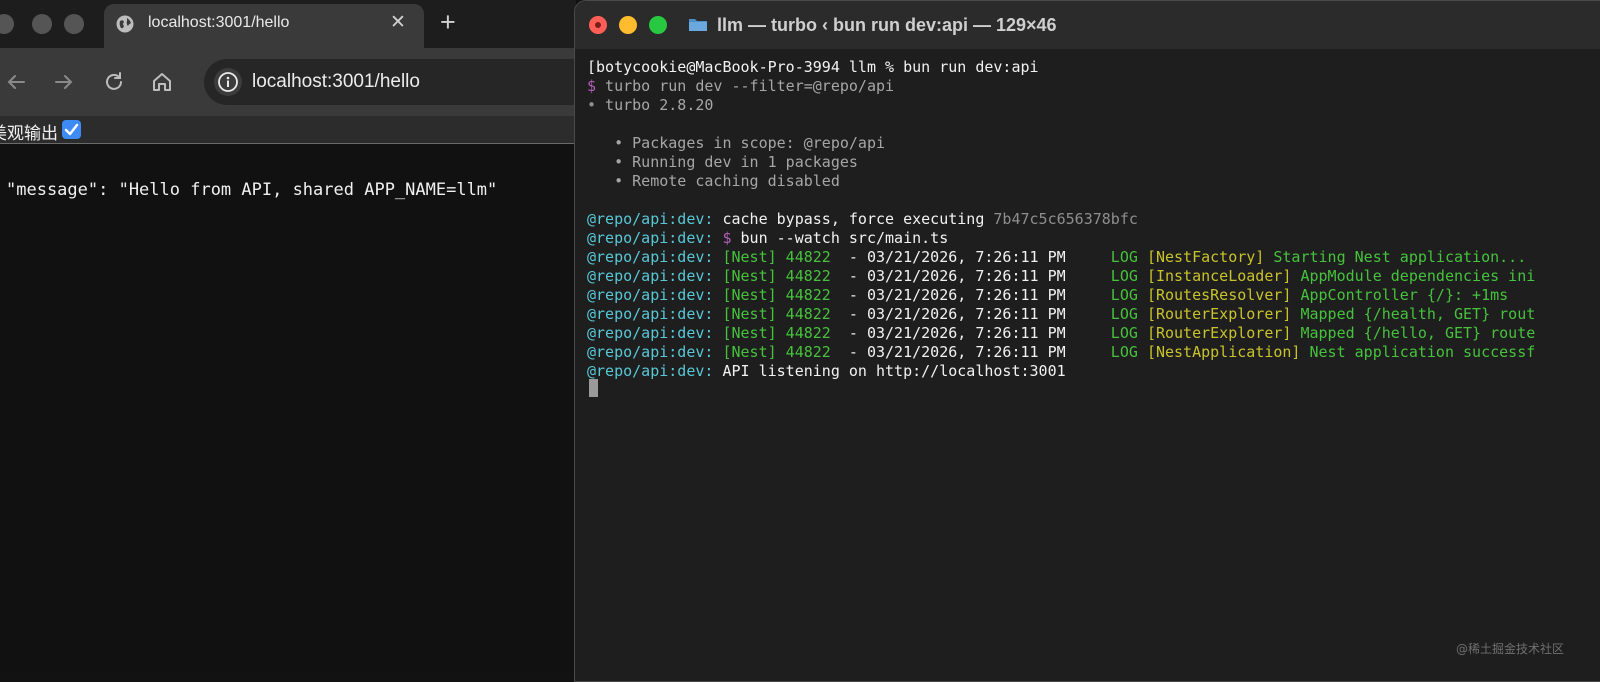 The width and height of the screenshot is (1600, 682). What do you see at coordinates (1223, 352) in the screenshot?
I see `log-context: [NestApplication]` at bounding box center [1223, 352].